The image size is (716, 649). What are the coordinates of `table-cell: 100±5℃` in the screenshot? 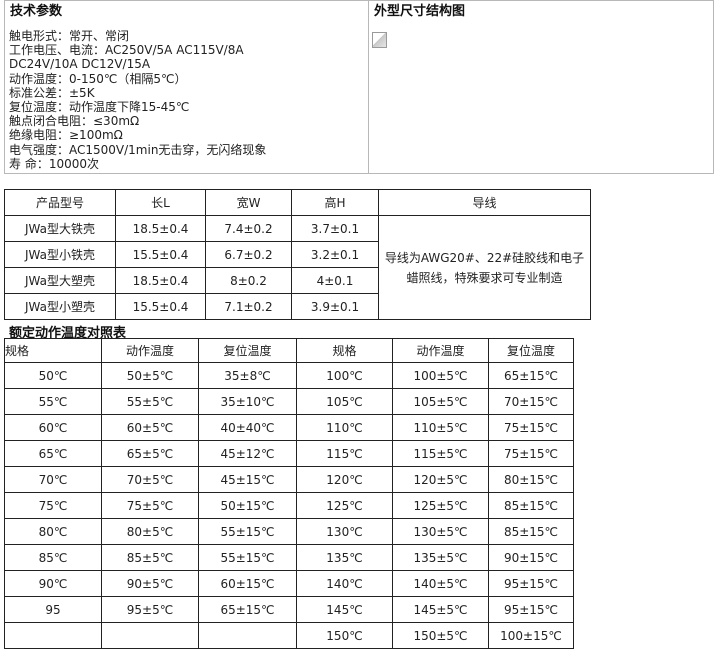 It's located at (440, 375).